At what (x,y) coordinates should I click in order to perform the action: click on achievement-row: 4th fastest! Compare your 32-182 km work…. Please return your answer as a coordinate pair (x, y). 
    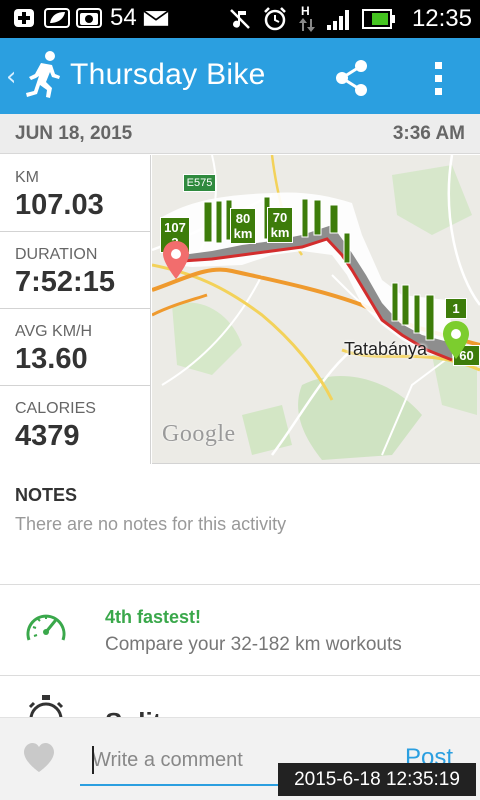
    Looking at the image, I should click on (240, 631).